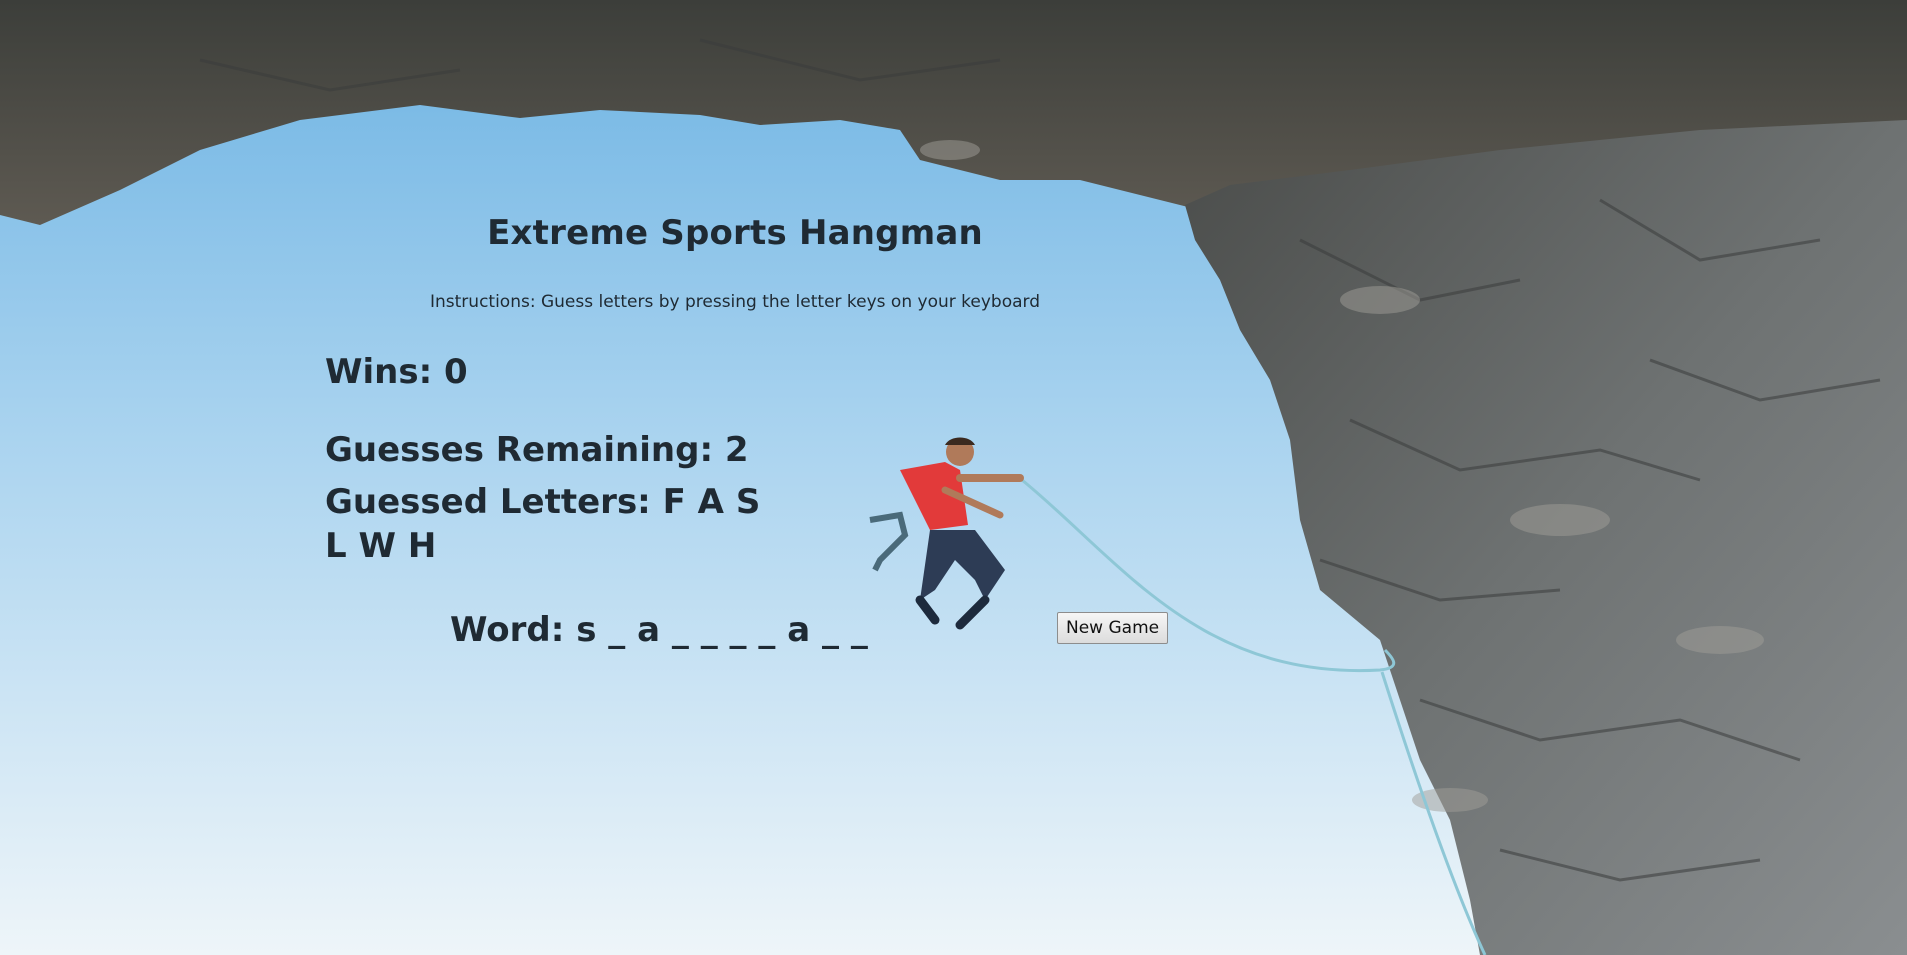  Describe the element at coordinates (735, 233) in the screenshot. I see `page-title: Extreme Sports Hangman` at that location.